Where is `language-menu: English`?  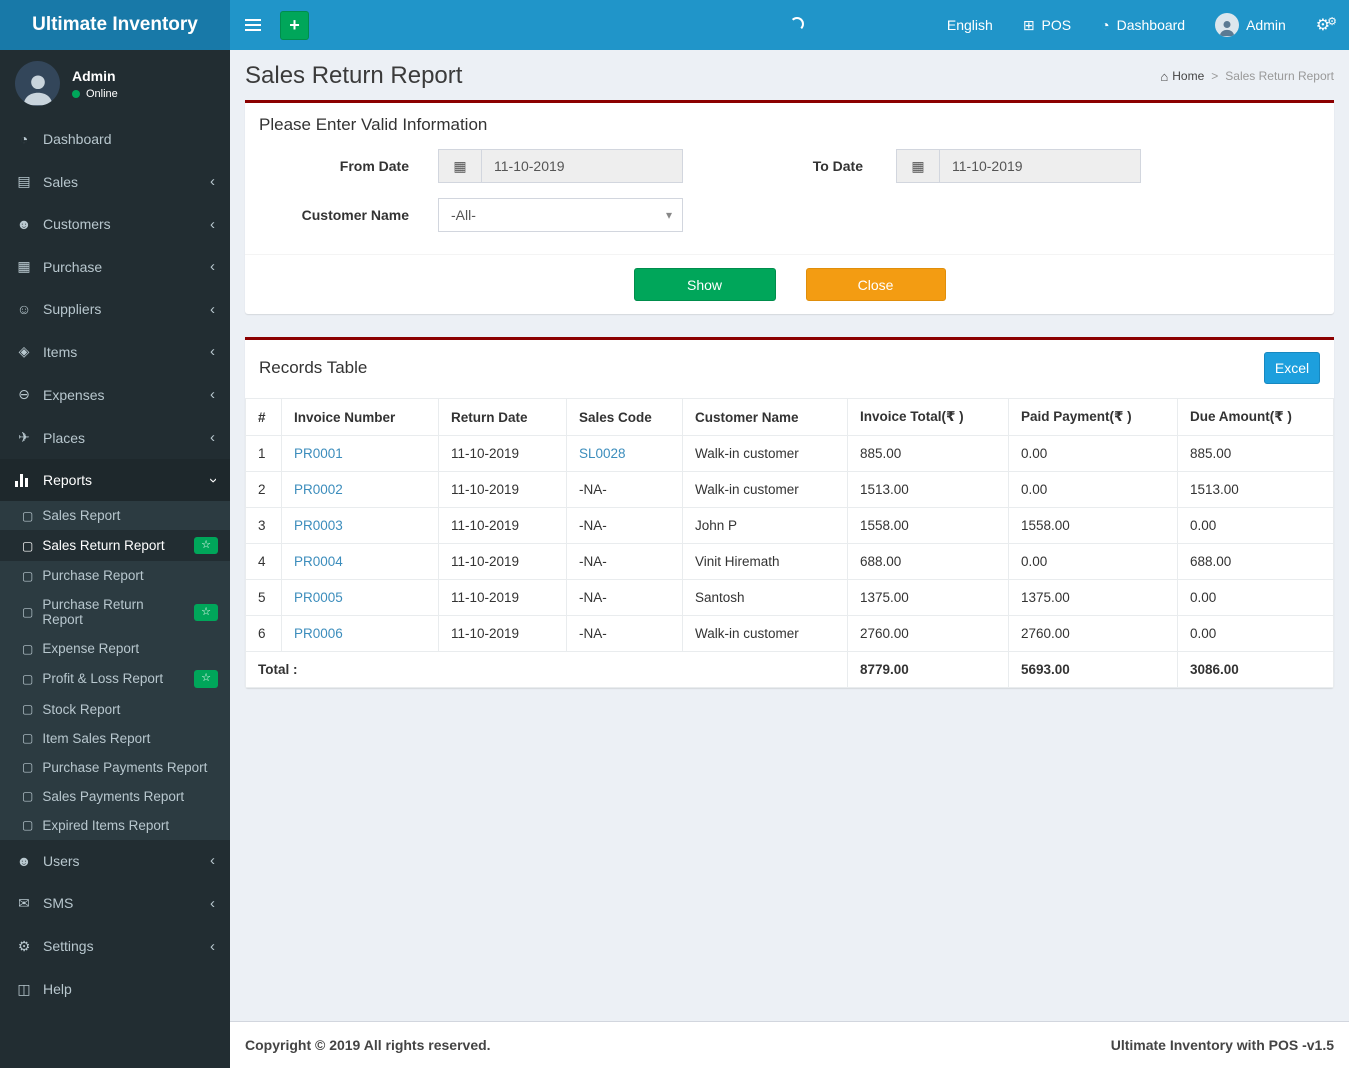 language-menu: English is located at coordinates (970, 25).